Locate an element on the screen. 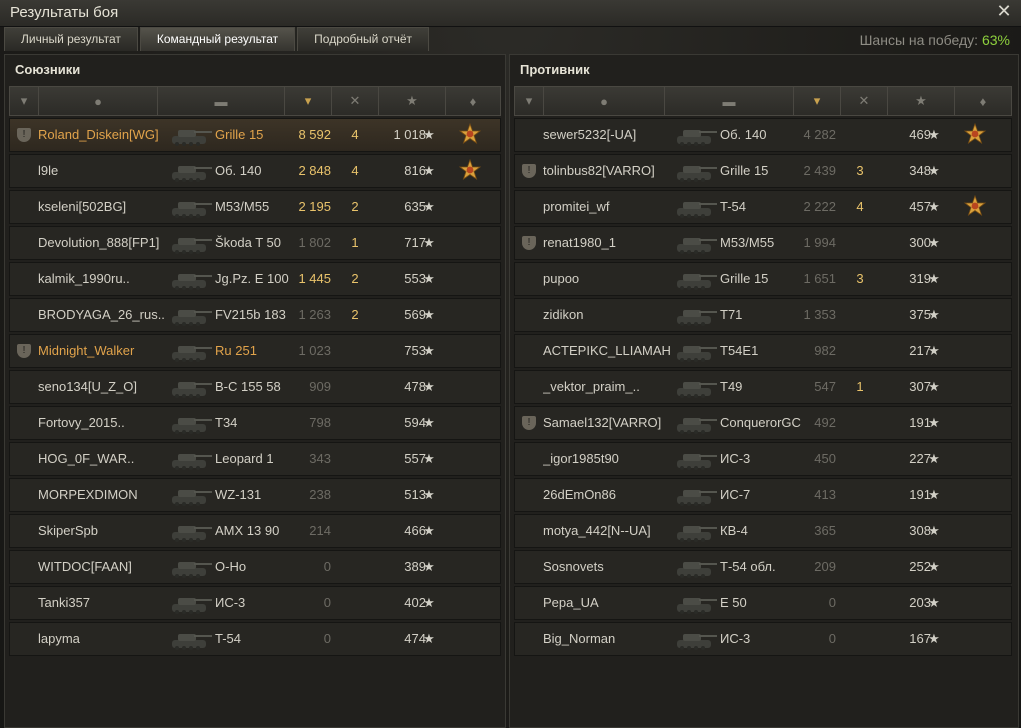 The height and width of the screenshot is (728, 1021). player-name: Fortovy_2015.. is located at coordinates (103, 423).